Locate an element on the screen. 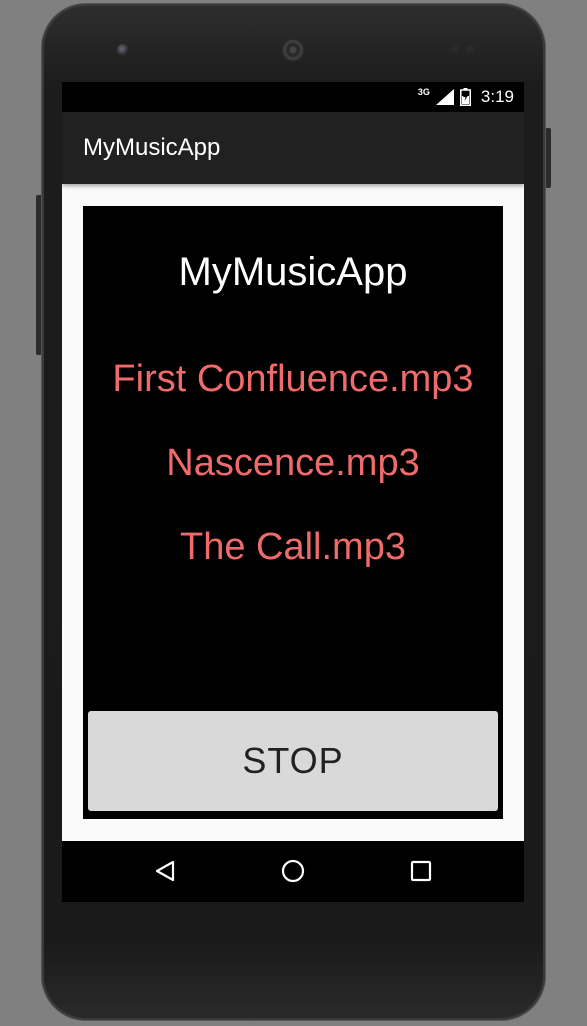 The image size is (587, 1026). nav-home-button is located at coordinates (293, 871).